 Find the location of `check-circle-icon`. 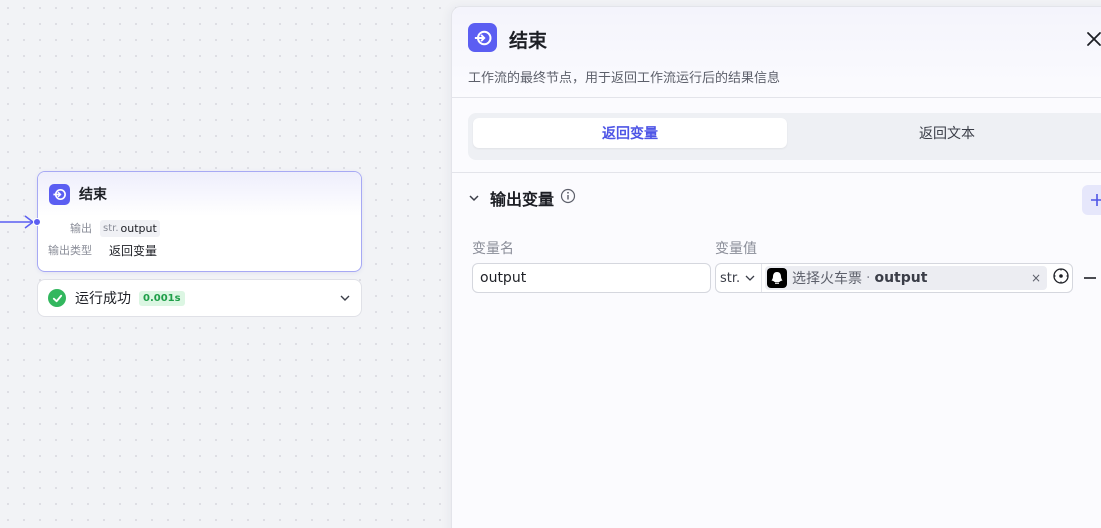

check-circle-icon is located at coordinates (57, 298).